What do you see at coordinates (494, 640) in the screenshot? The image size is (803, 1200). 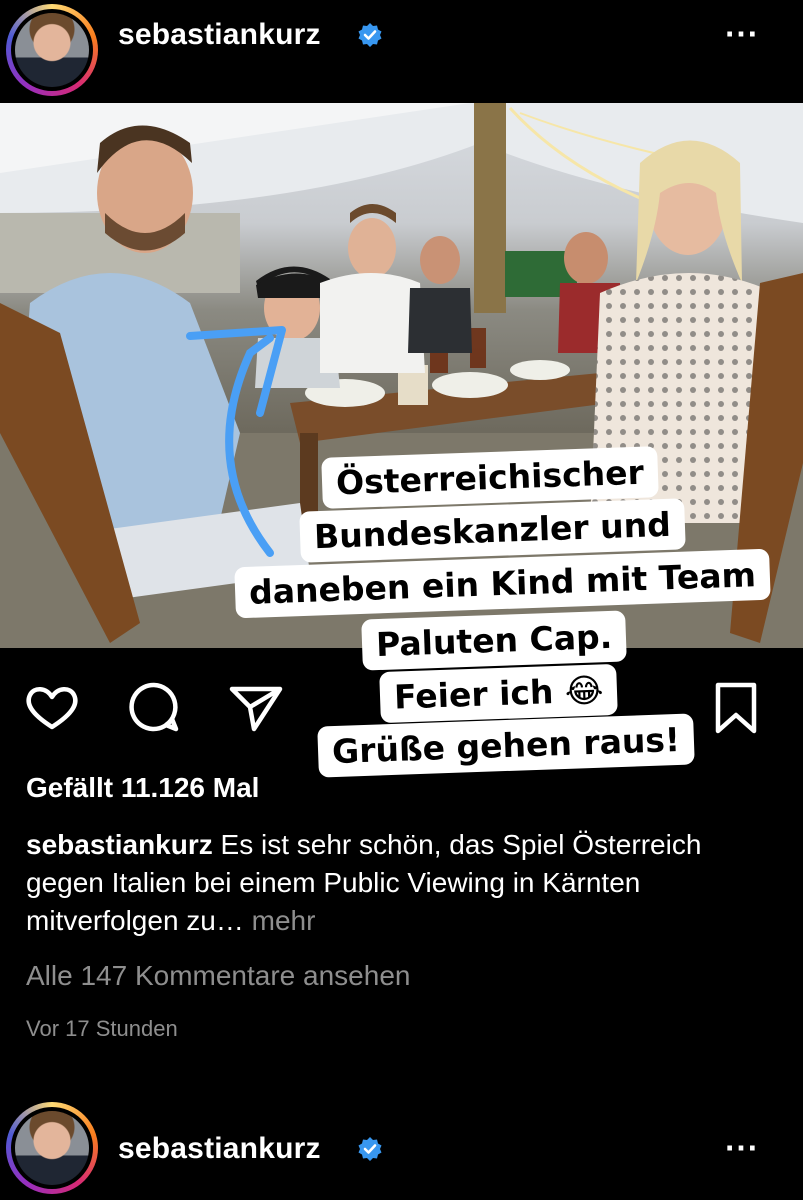 I see `sticker-line-4: Paluten Cap.` at bounding box center [494, 640].